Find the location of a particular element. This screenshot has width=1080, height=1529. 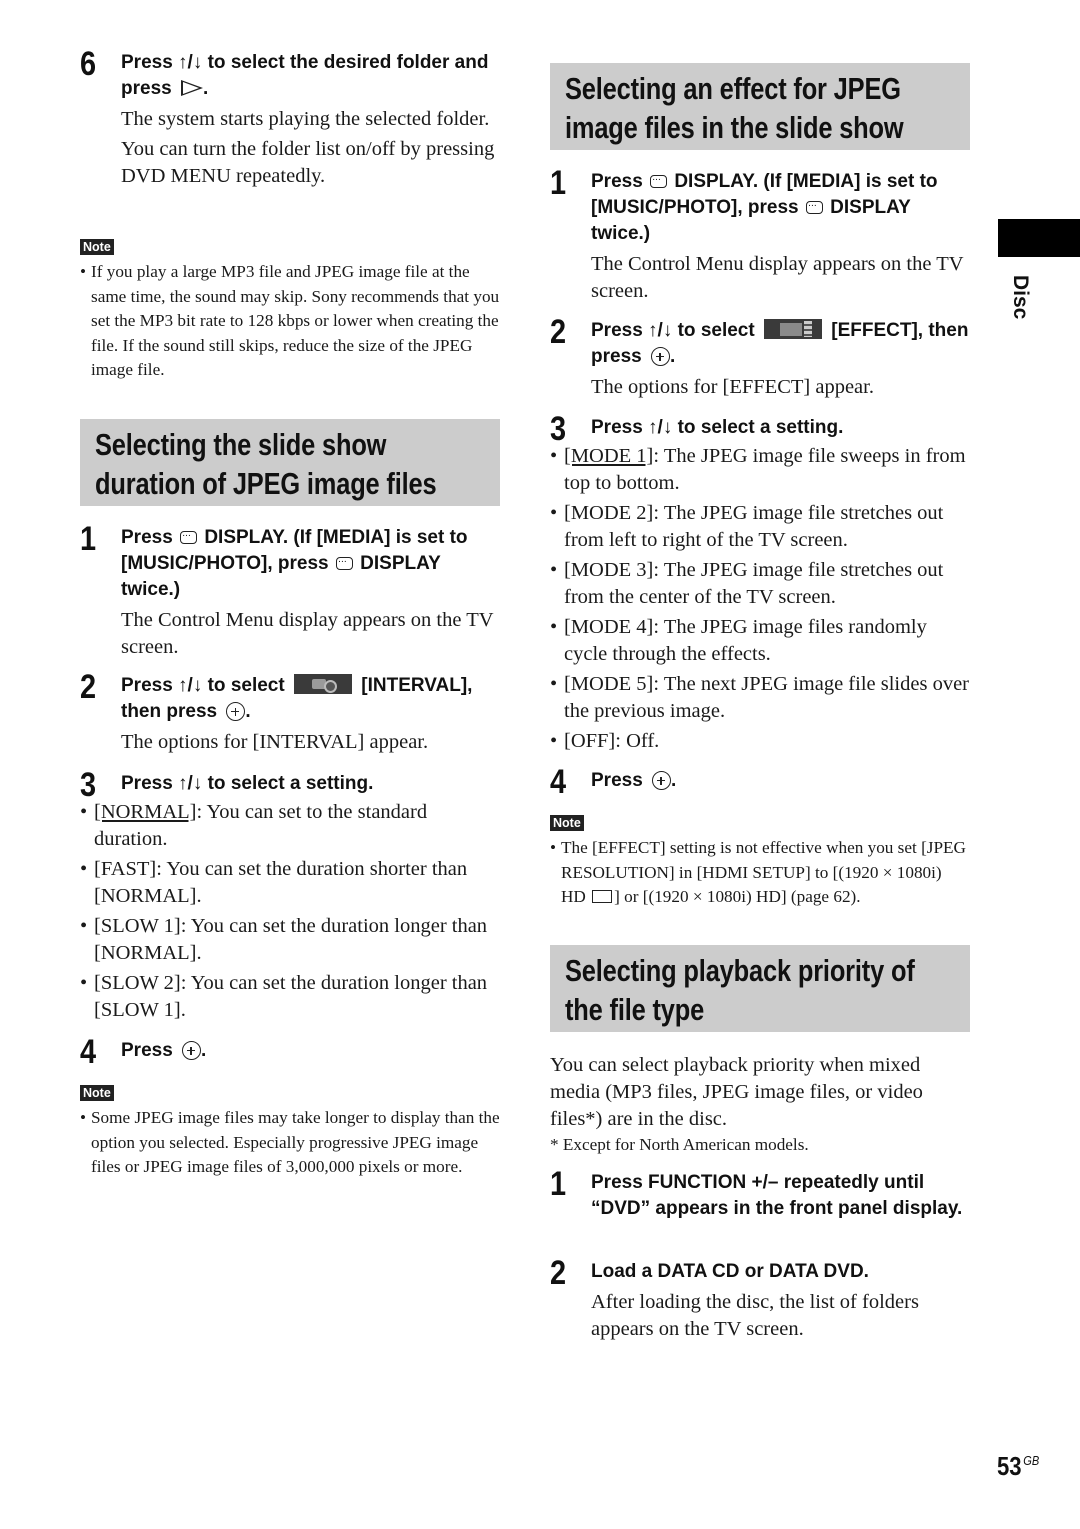

option-label: [SLOW 2] is located at coordinates (137, 983).